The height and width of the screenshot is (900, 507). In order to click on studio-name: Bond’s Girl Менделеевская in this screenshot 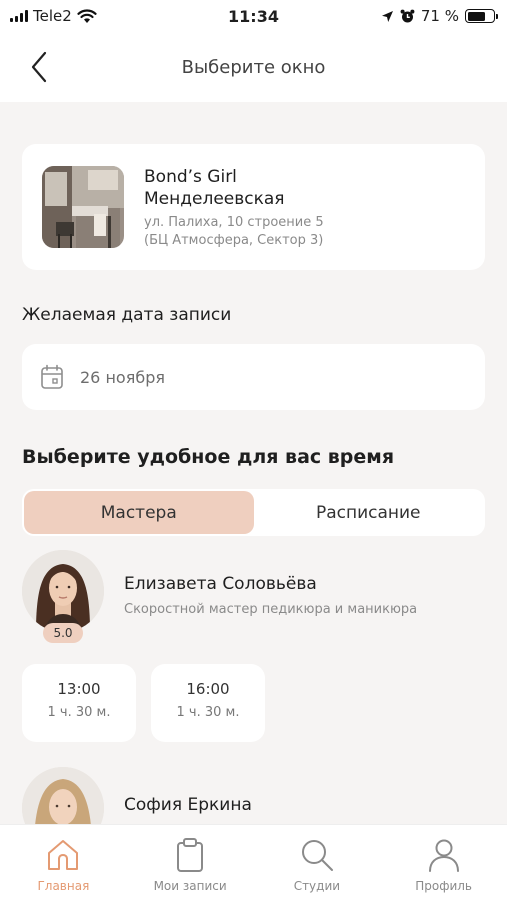, I will do `click(304, 188)`.